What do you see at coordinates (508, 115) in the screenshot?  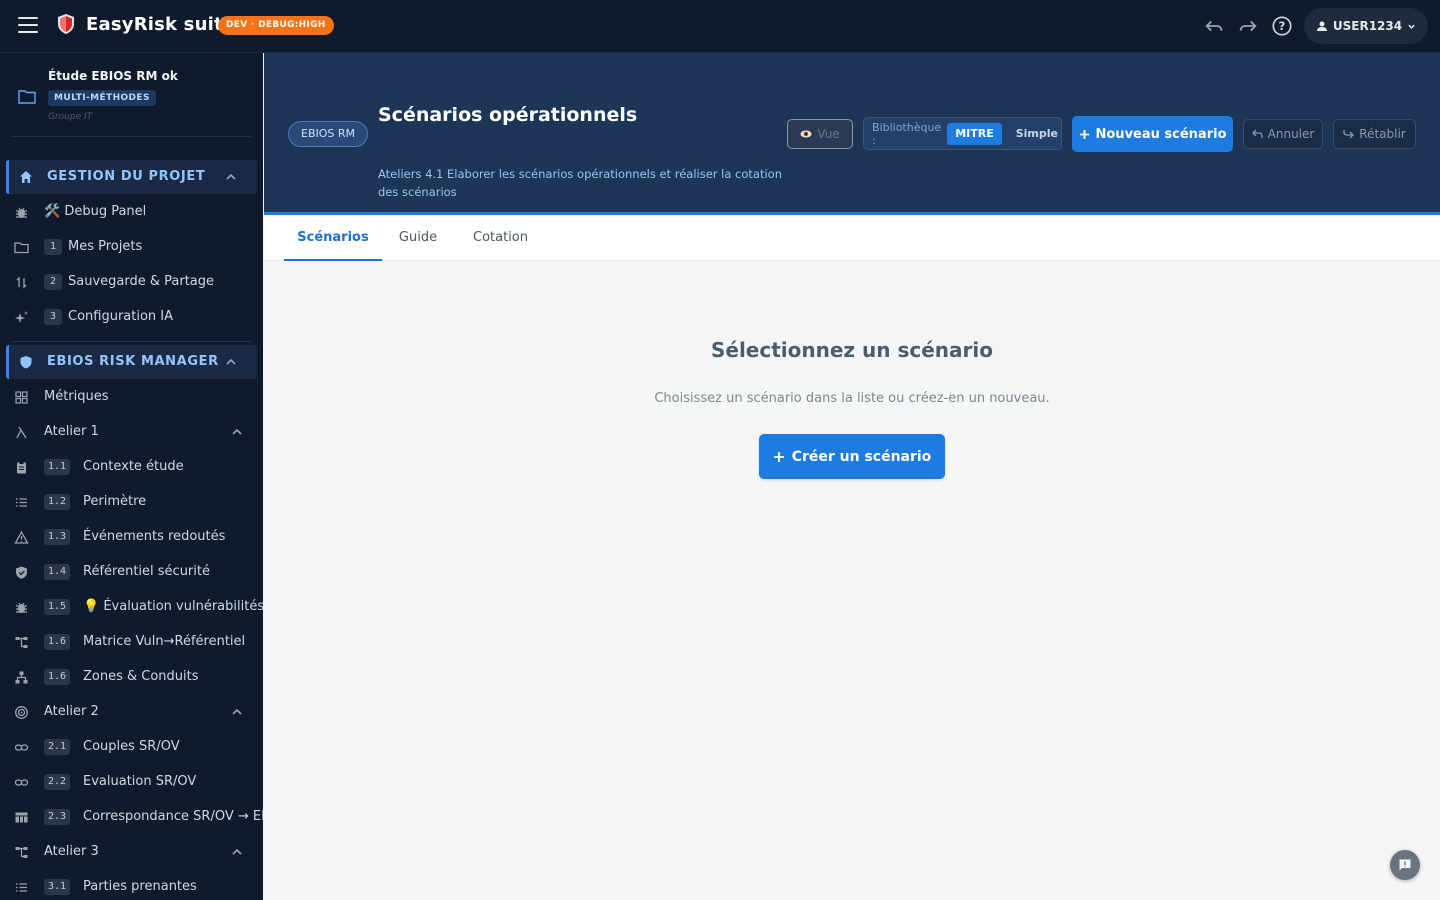 I see `page-title: Scénarios opérationnels` at bounding box center [508, 115].